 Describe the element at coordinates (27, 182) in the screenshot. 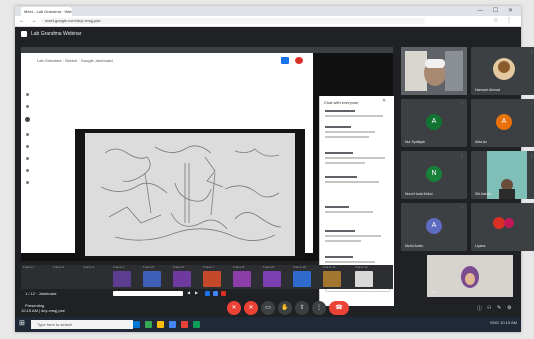

I see `laser-tool-icon` at that location.